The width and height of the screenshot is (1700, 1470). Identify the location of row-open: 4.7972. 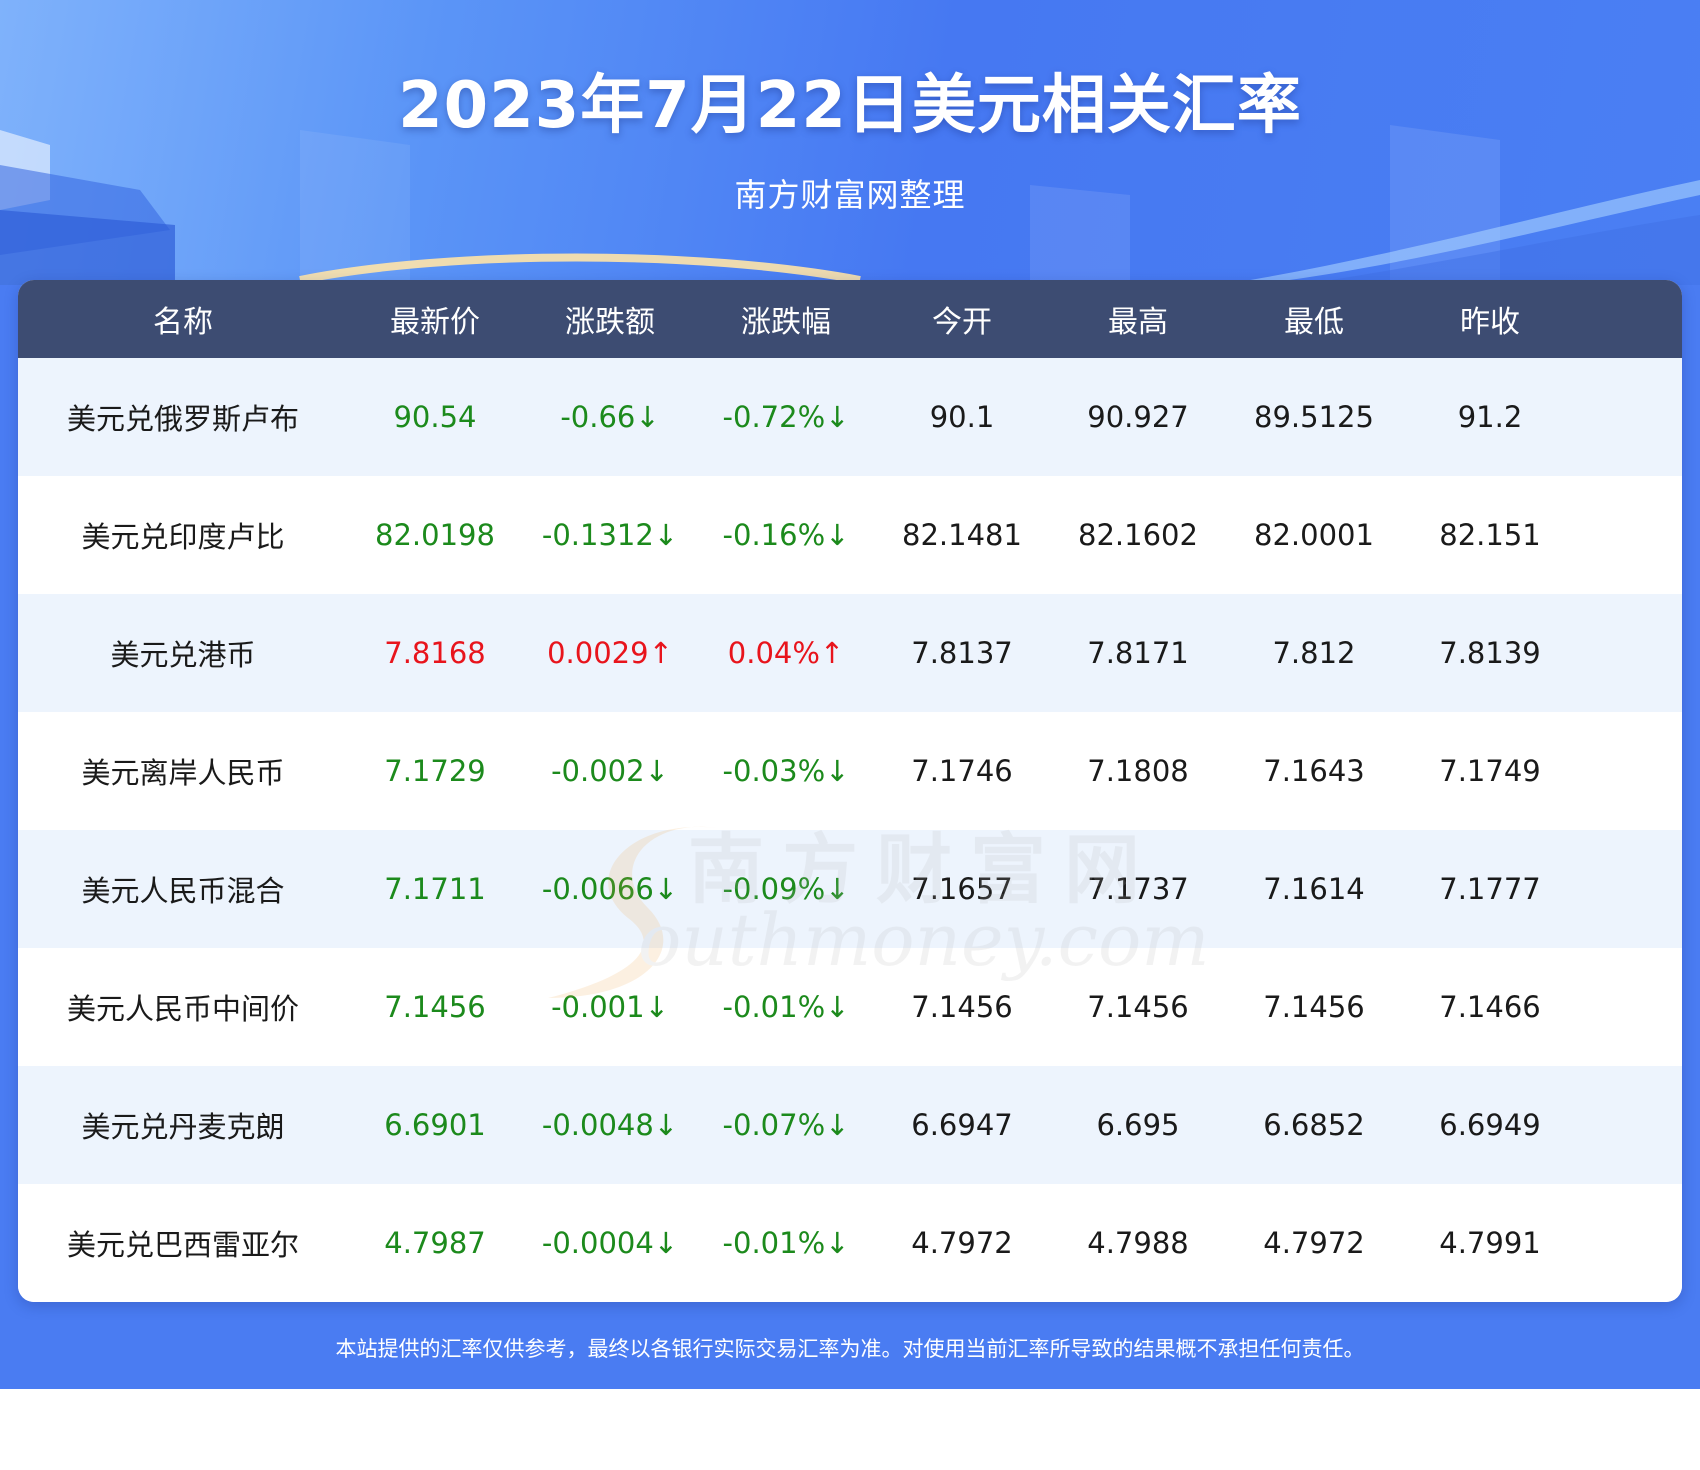
(962, 1243).